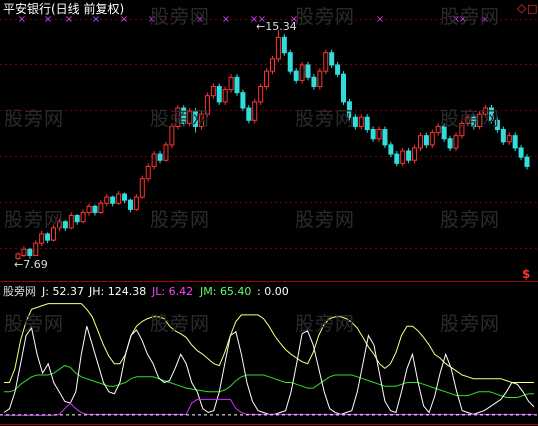 The height and width of the screenshot is (426, 538). I want to click on chart-title: 平安银行(日线 前复权), so click(64, 9).